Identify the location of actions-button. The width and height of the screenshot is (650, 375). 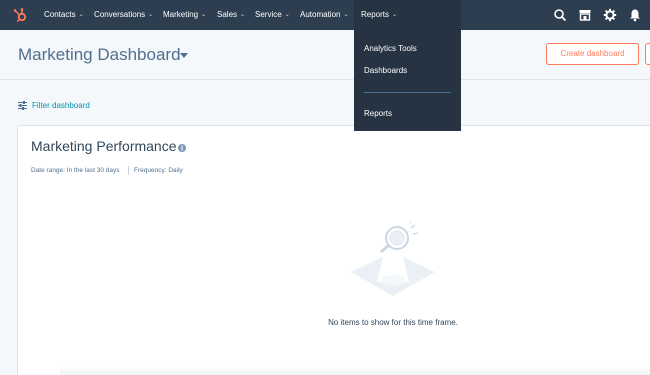
(647, 54).